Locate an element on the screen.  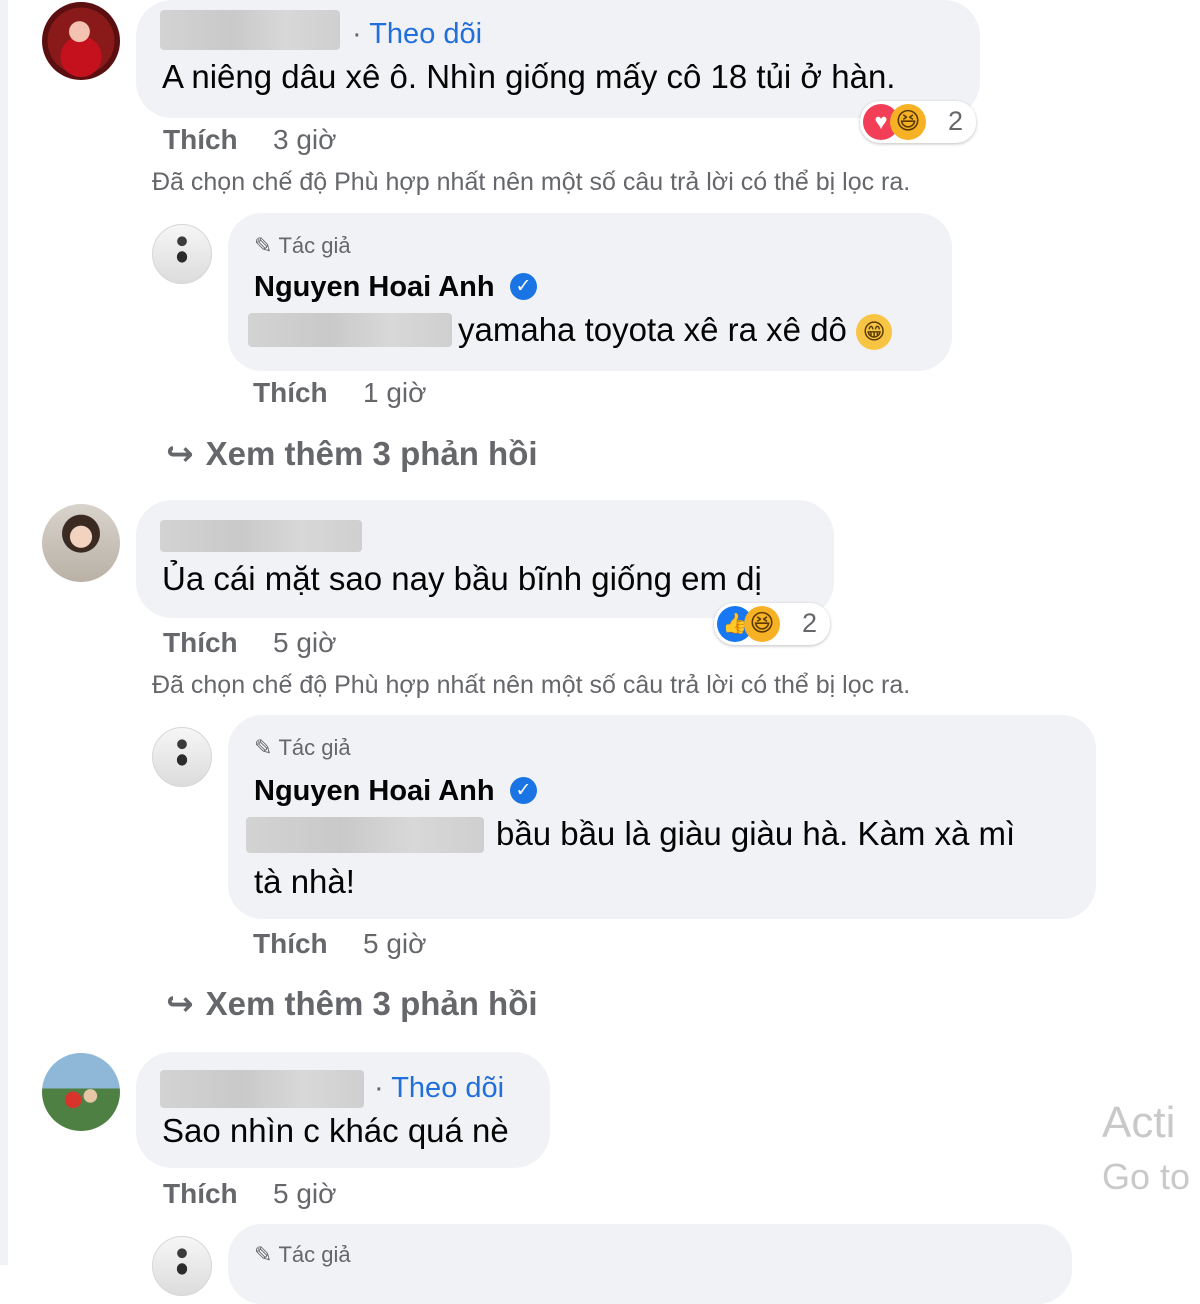
reaction-summary: 👍 😆 2 is located at coordinates (772, 624).